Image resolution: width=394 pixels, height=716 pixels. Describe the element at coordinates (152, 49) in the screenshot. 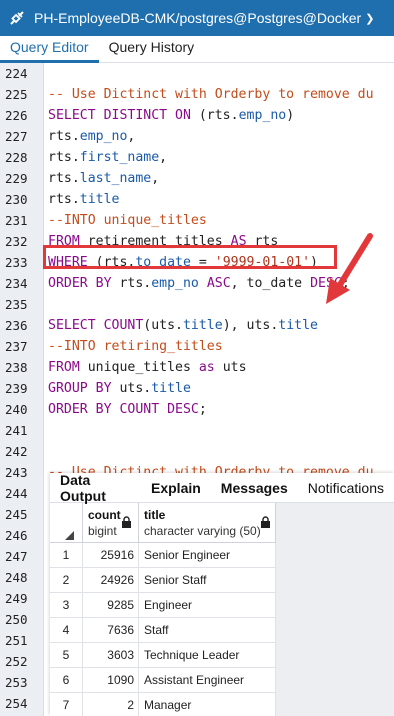

I see `tab-query-history: Query History` at that location.